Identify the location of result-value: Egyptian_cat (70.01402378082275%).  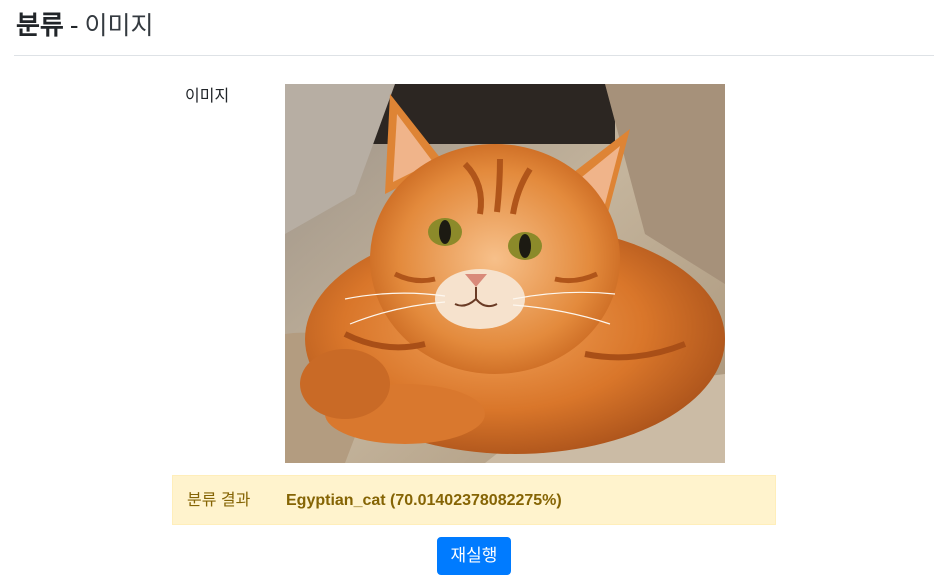
(424, 500).